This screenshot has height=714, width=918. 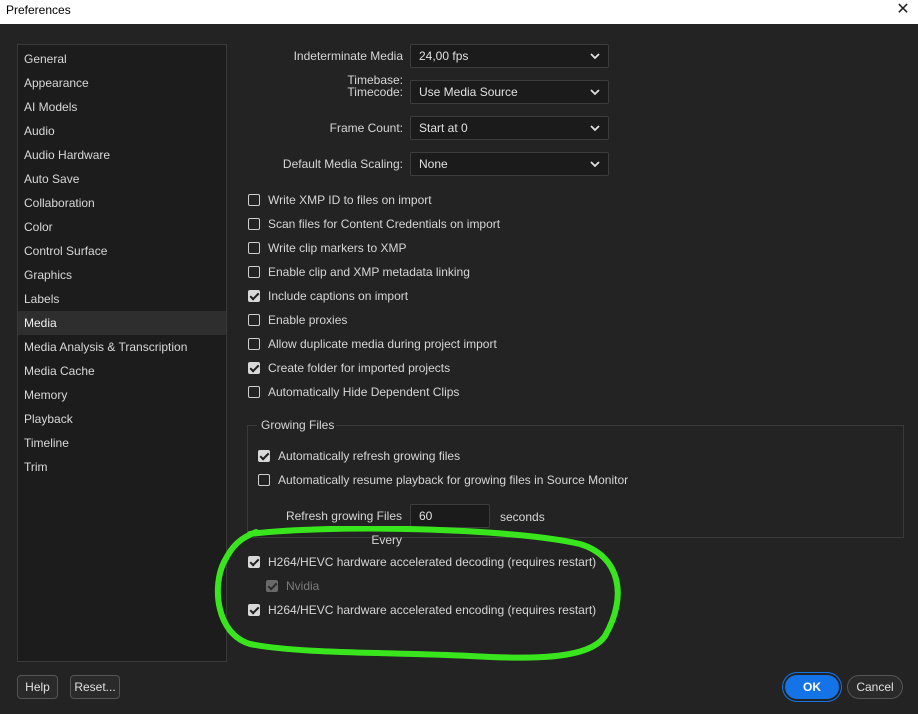 What do you see at coordinates (417, 593) in the screenshot?
I see `highlight-annotation` at bounding box center [417, 593].